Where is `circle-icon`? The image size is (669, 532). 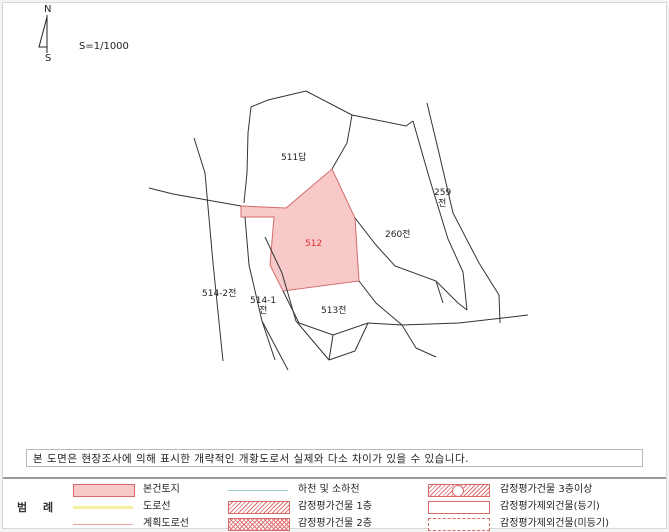
circle-icon is located at coordinates (458, 491).